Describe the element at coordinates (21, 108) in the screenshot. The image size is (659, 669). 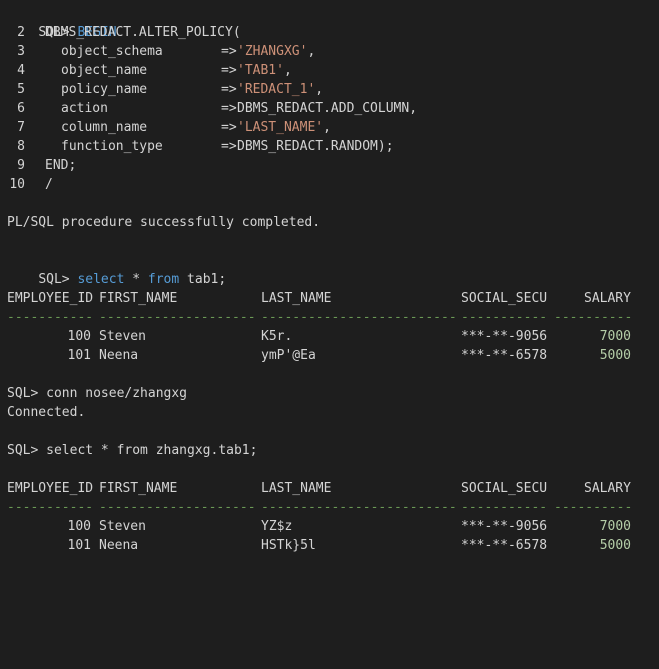
I see `line-number: 6` at that location.